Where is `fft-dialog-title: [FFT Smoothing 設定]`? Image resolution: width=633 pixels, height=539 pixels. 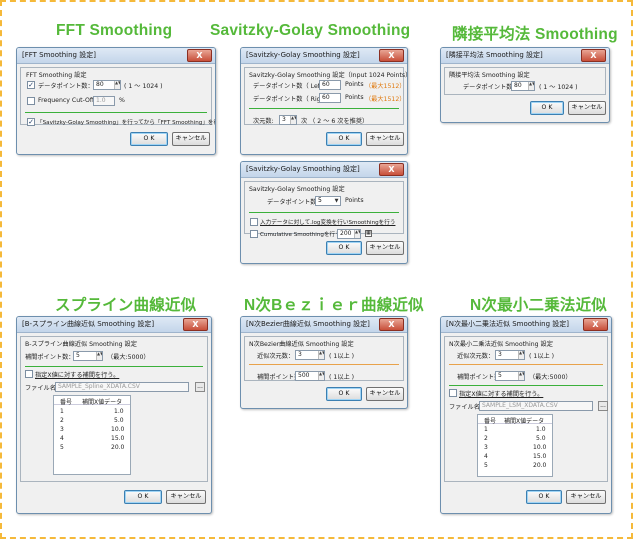 fft-dialog-title: [FFT Smoothing 設定] is located at coordinates (59, 55).